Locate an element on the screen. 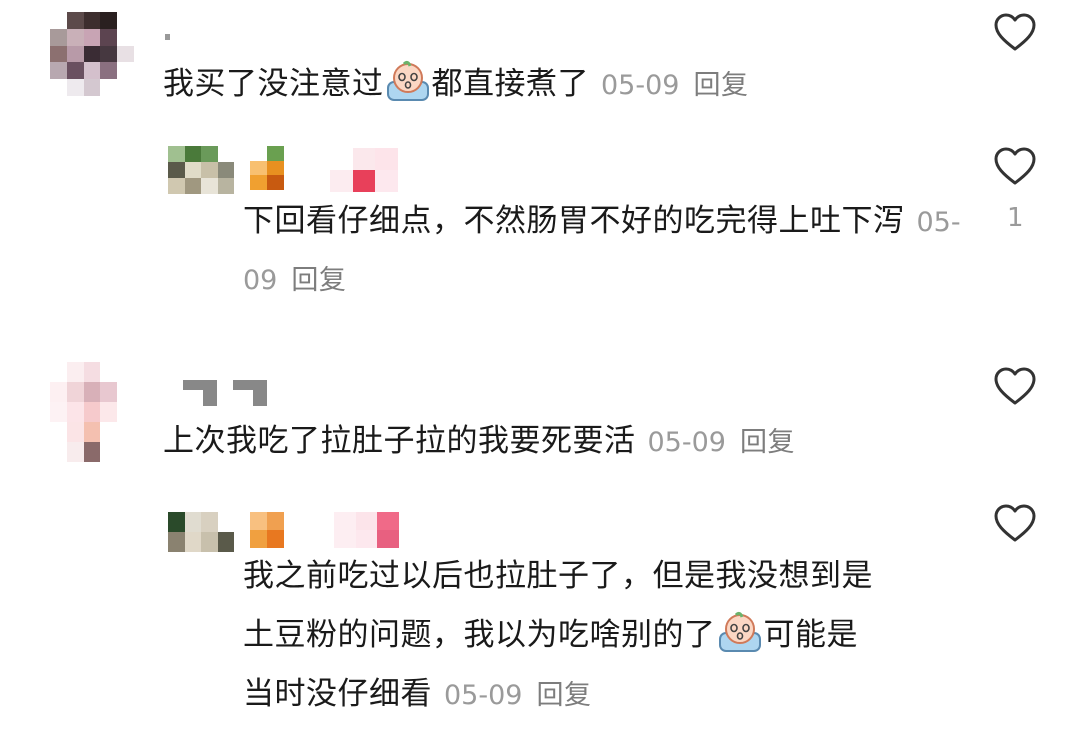  reply-text: 下回看仔细点，不然肠胃不好的吃完得上吐下泻 05-09 回复 is located at coordinates (602, 249).